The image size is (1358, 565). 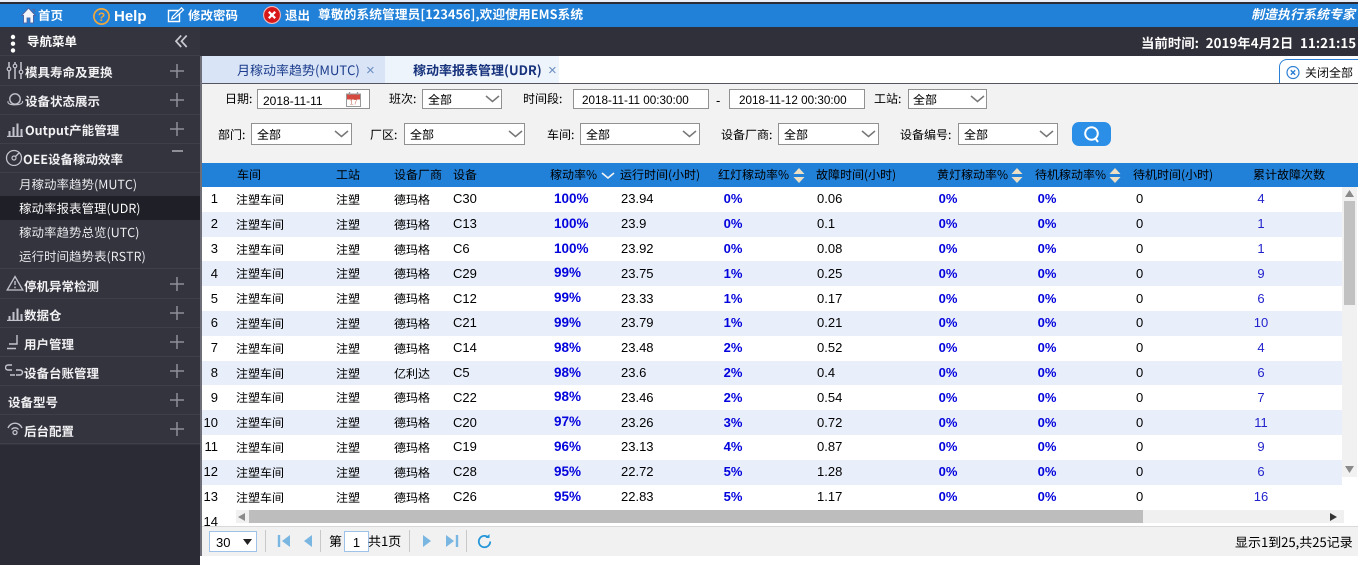 I want to click on svg-text: 17, so click(x=354, y=103).